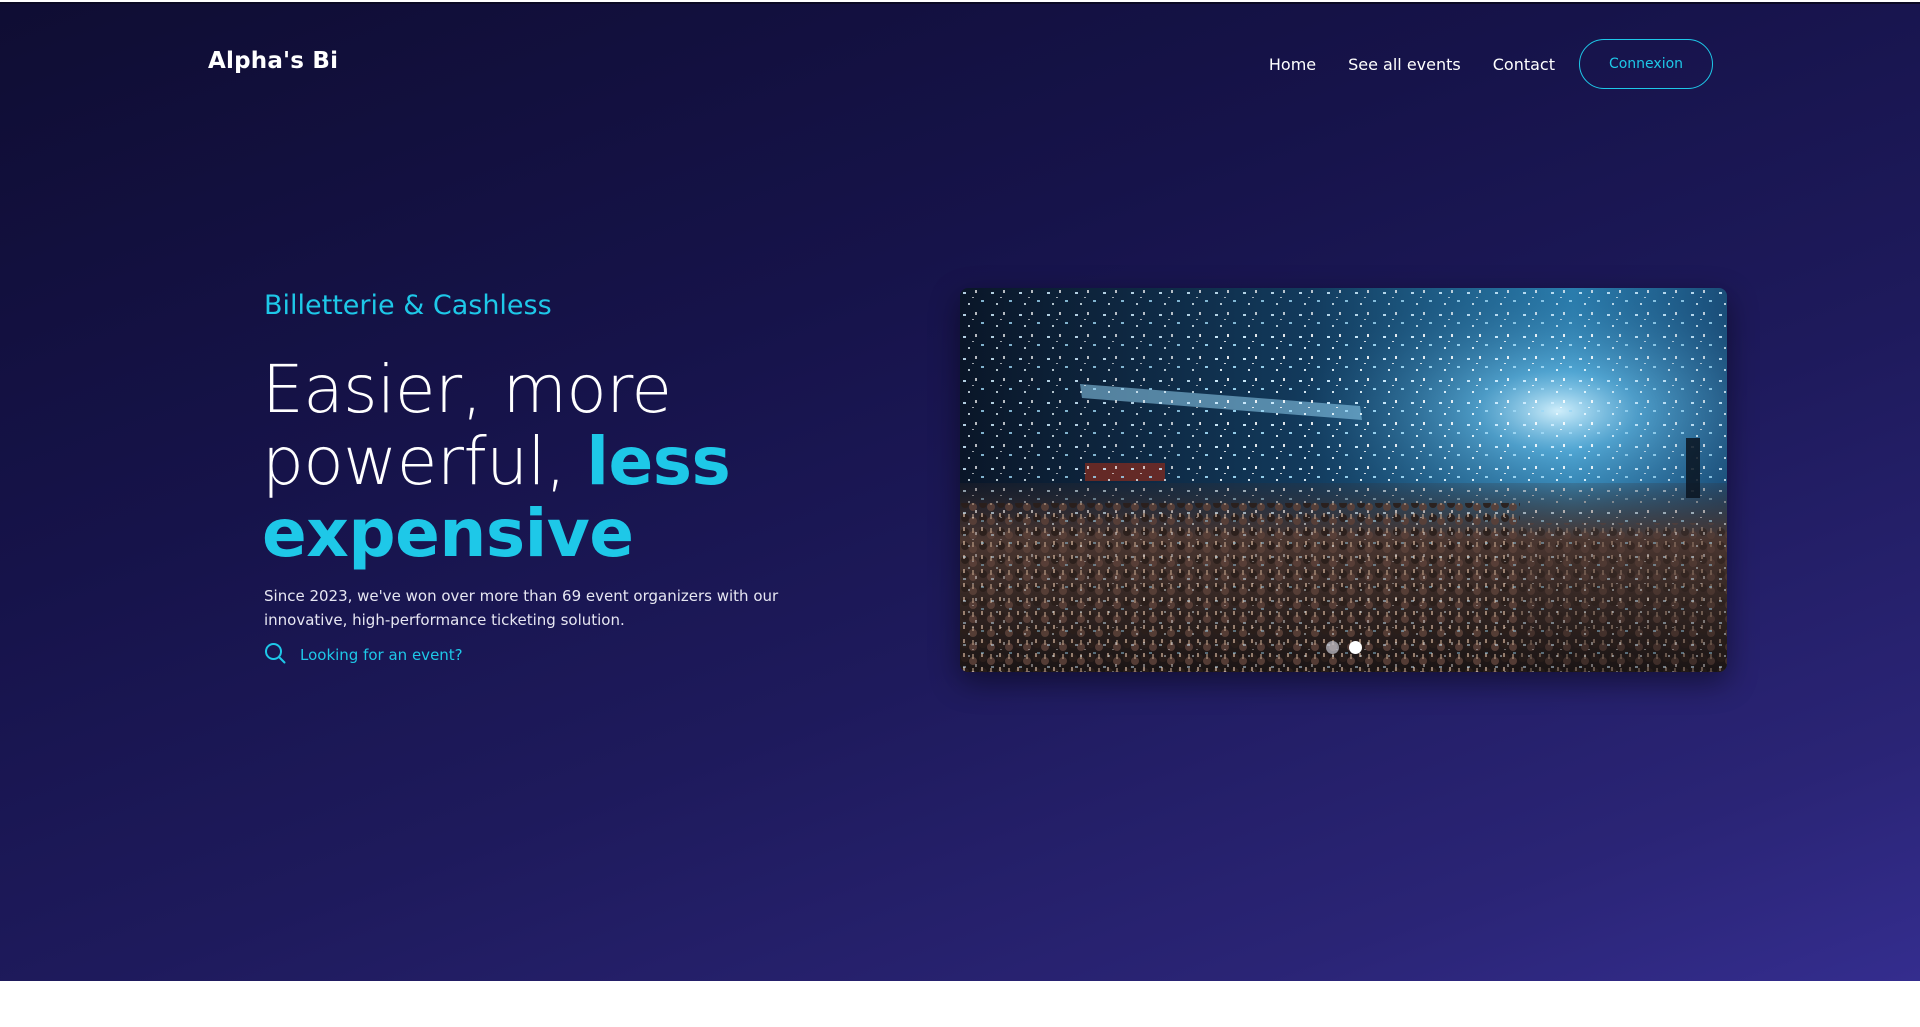 Image resolution: width=1920 pixels, height=1027 pixels. What do you see at coordinates (273, 61) in the screenshot?
I see `brand-logo: Alpha's Bi` at bounding box center [273, 61].